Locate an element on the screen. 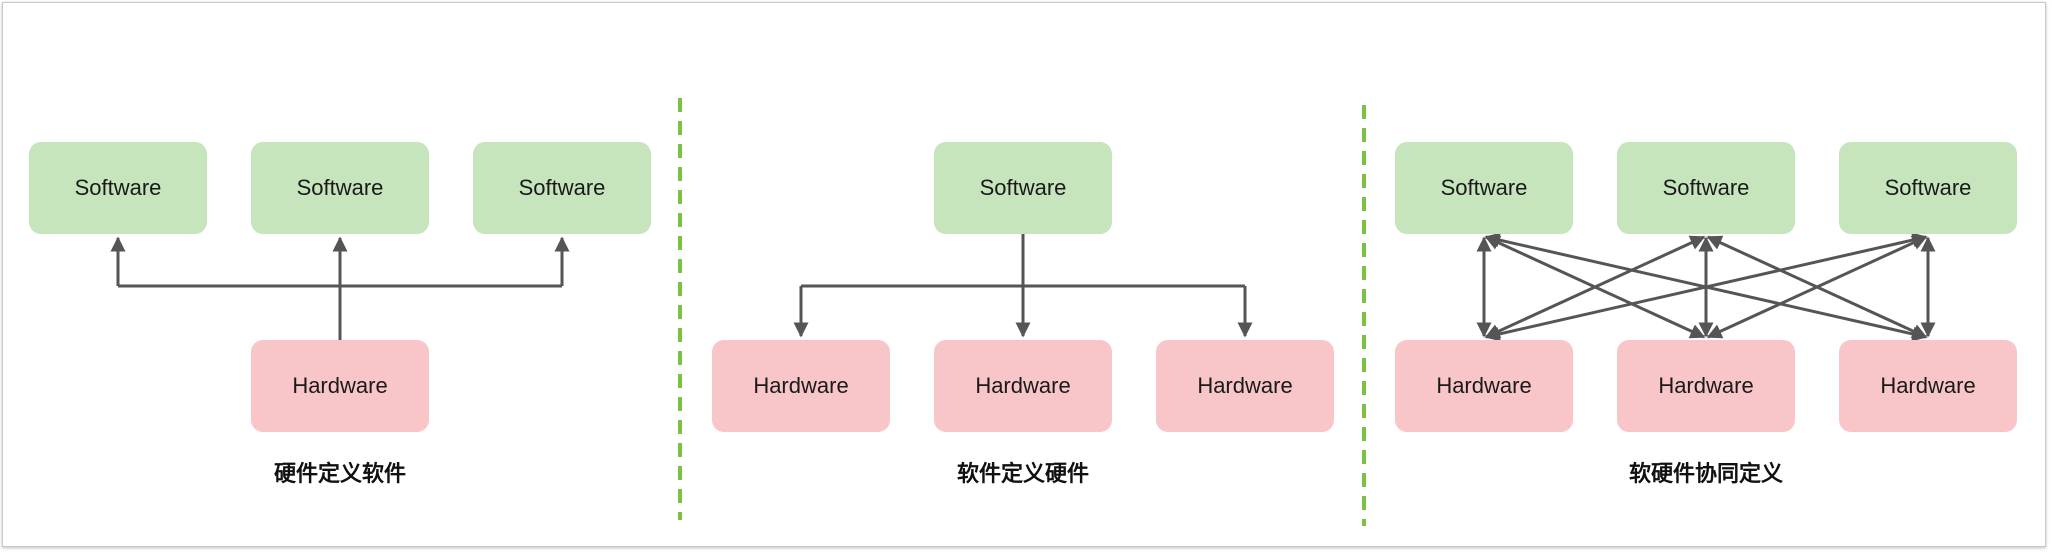  panel2-hardware-box-1: Hardware is located at coordinates (801, 386).